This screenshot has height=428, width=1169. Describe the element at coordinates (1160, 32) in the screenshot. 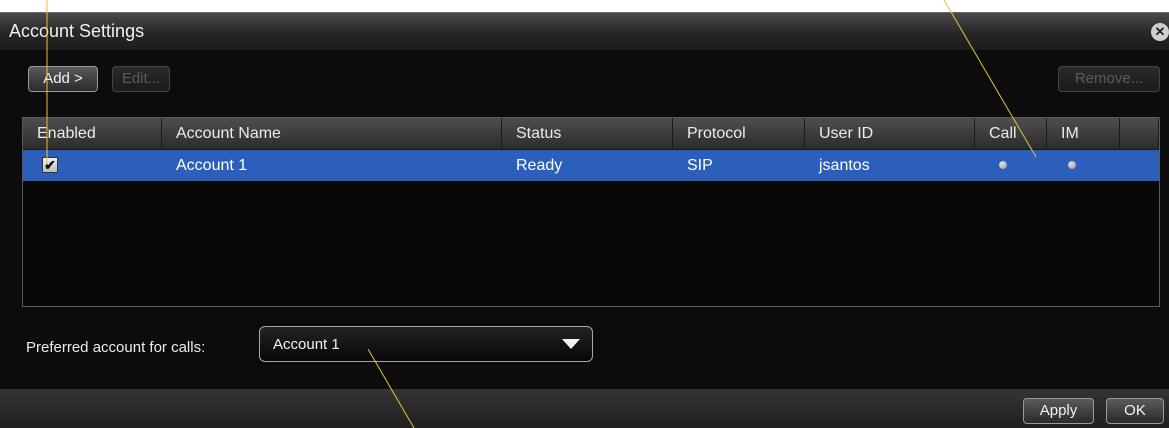

I see `close-icon: ✕` at that location.